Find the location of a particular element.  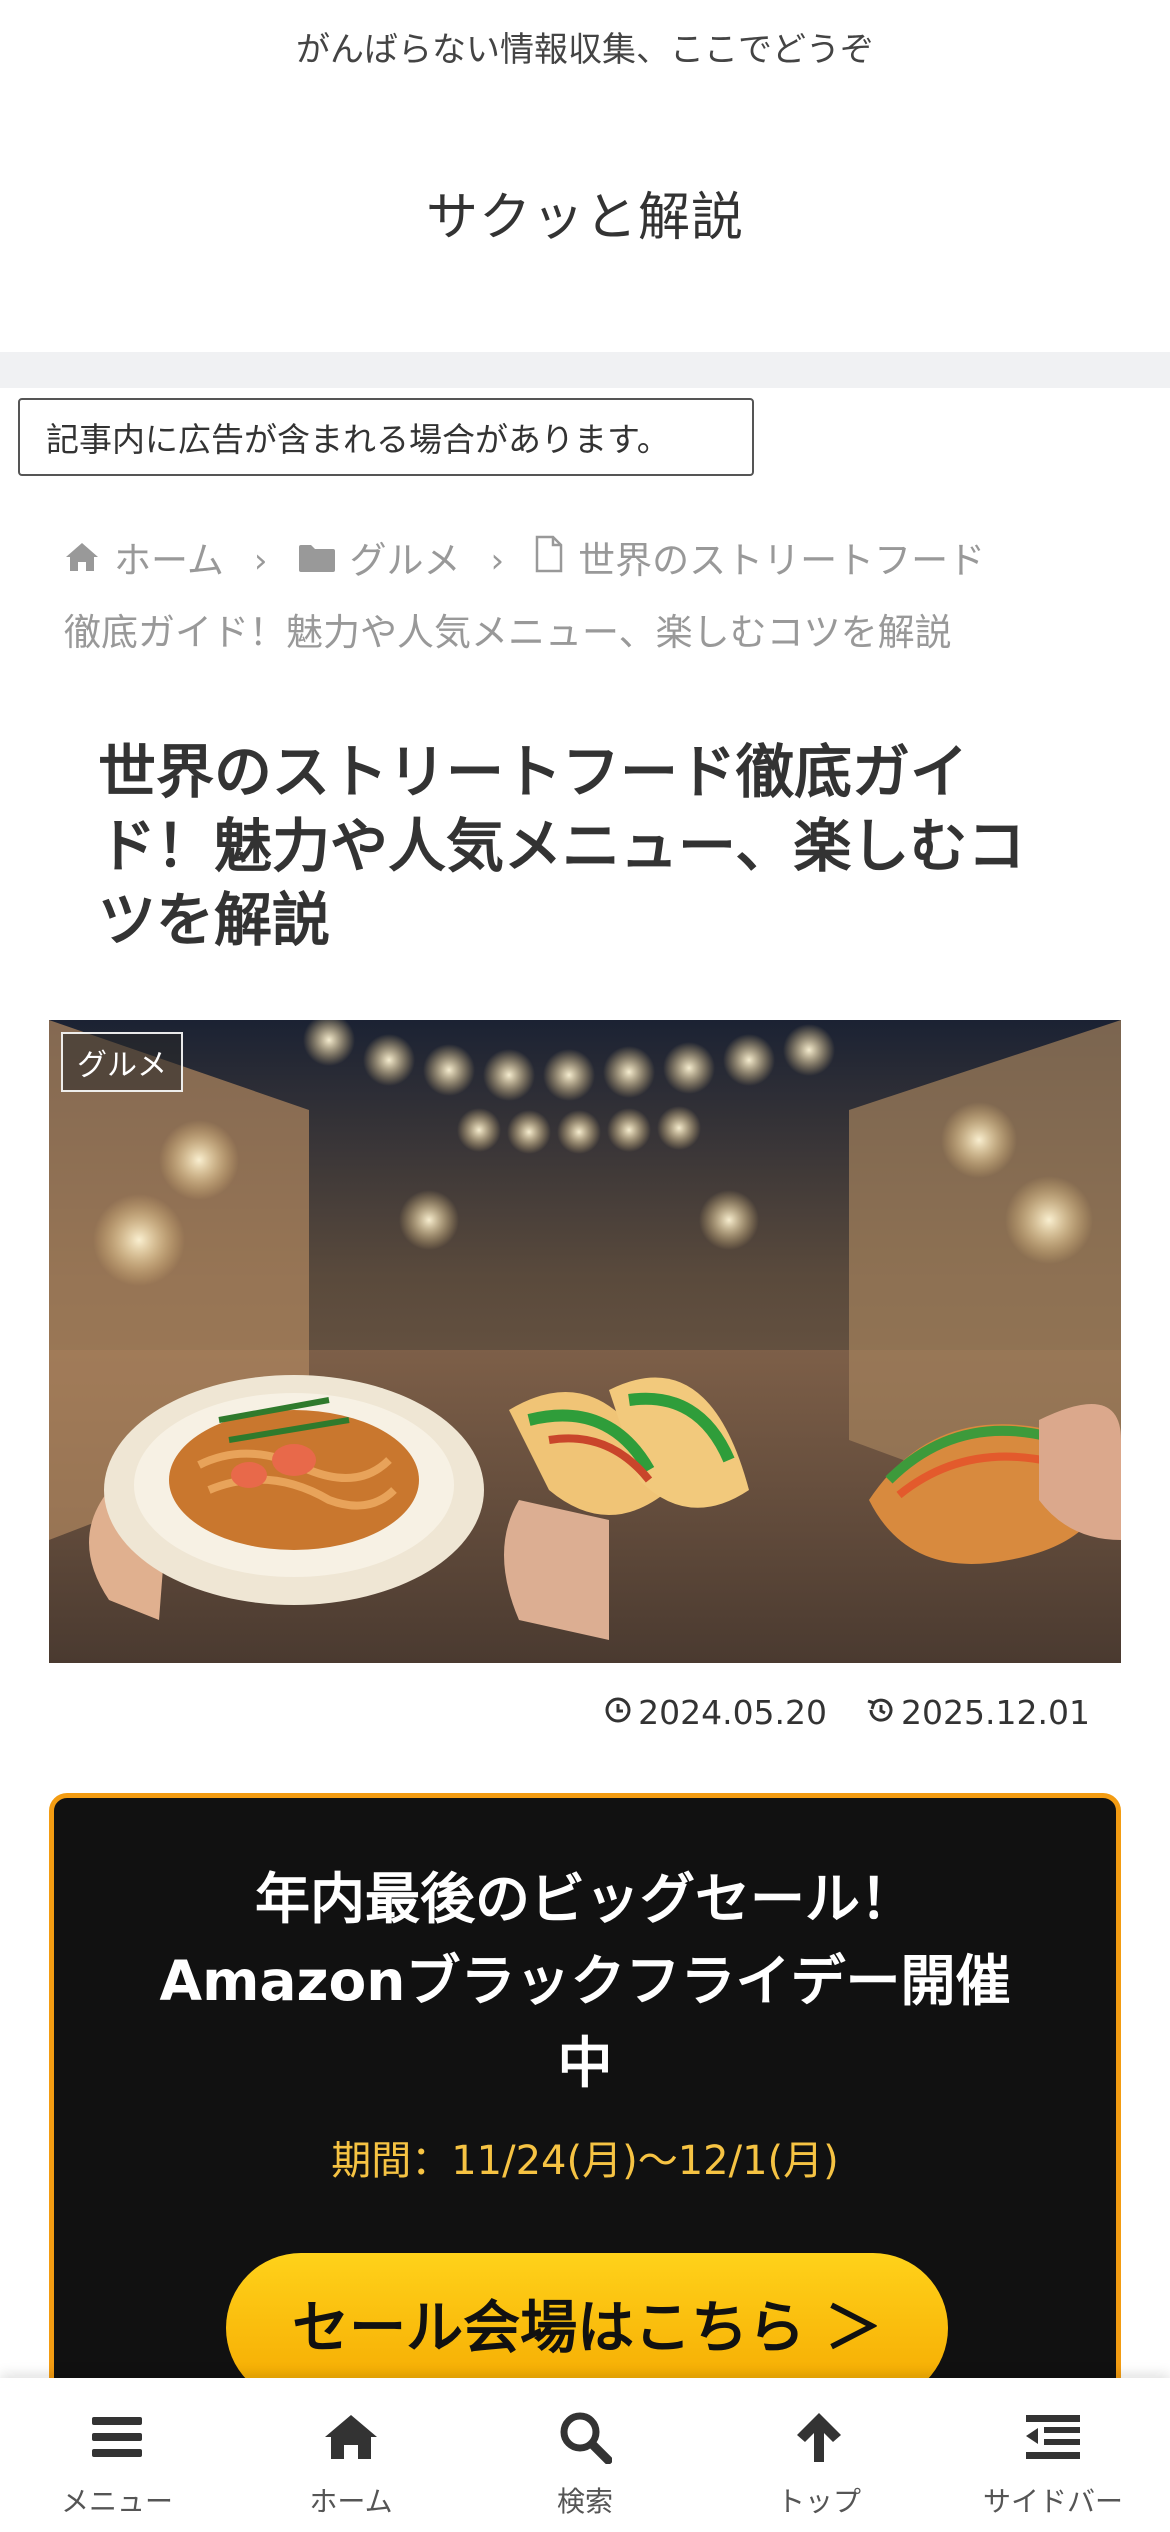

breadcrumb-home: ホーム is located at coordinates (144, 561).